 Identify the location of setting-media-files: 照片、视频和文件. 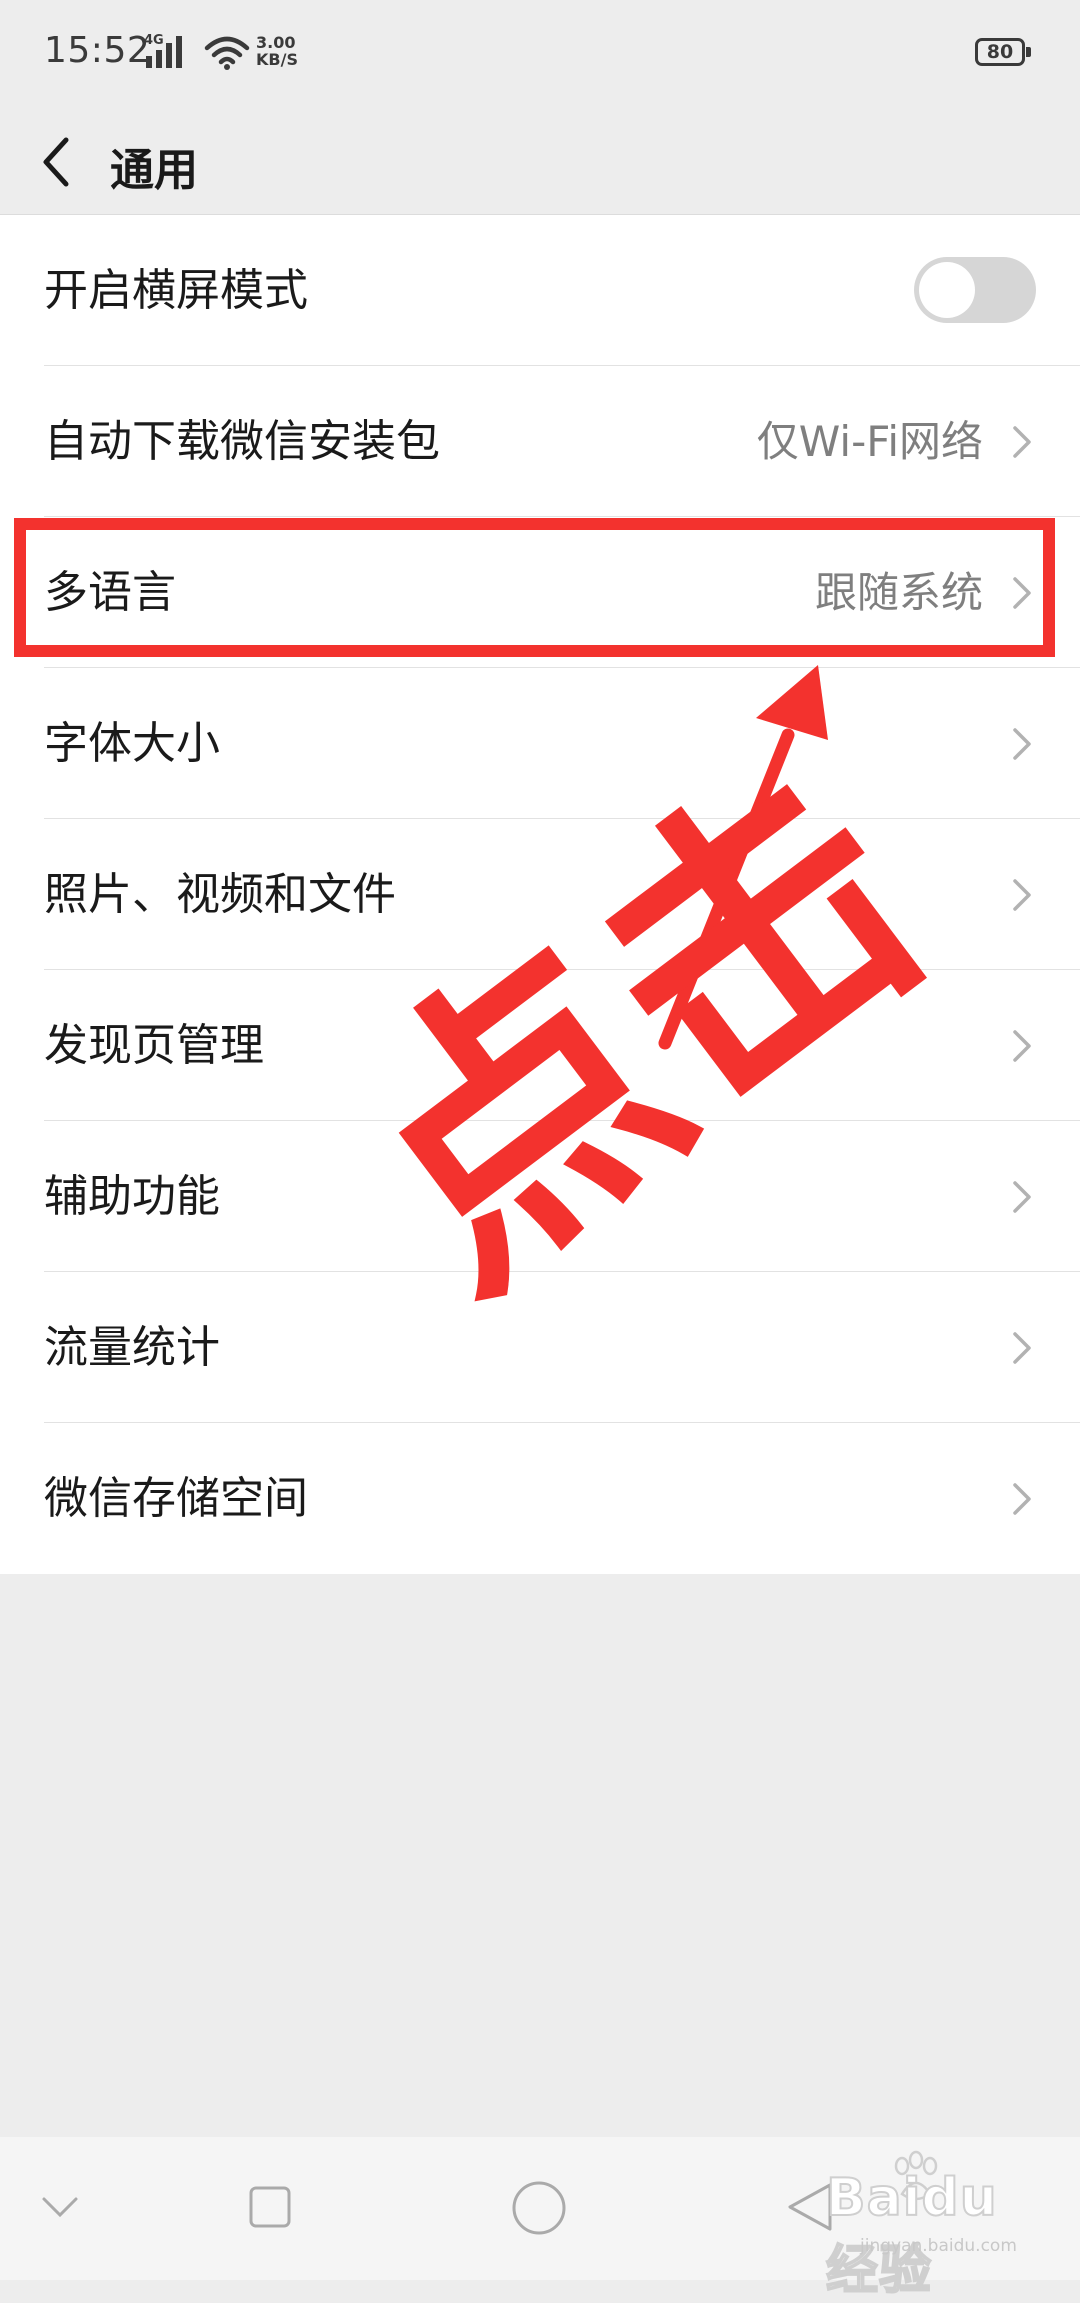
(540, 894).